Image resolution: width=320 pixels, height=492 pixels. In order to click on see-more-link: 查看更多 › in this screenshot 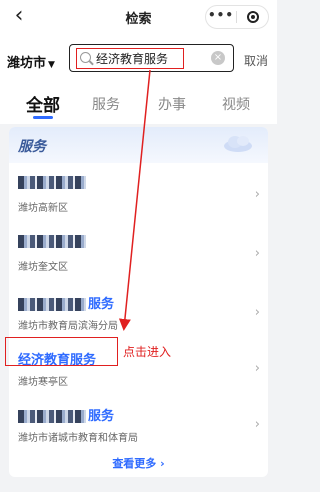, I will do `click(138, 463)`.